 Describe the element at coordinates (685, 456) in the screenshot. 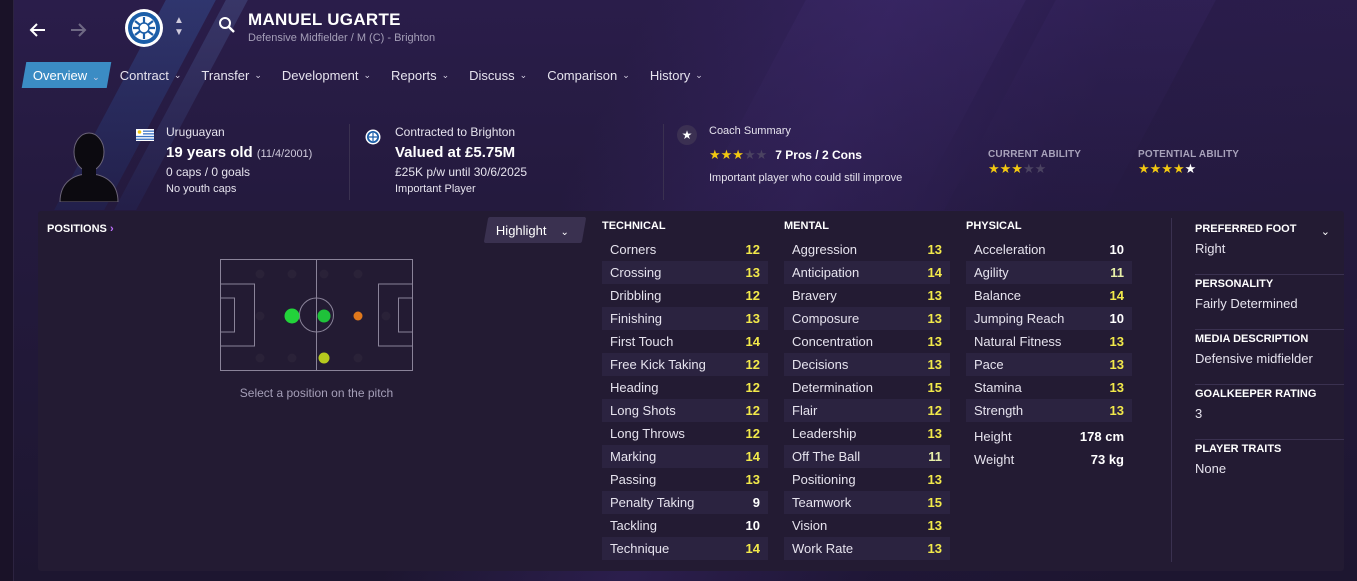

I see `attribute-row: Marking 14` at that location.